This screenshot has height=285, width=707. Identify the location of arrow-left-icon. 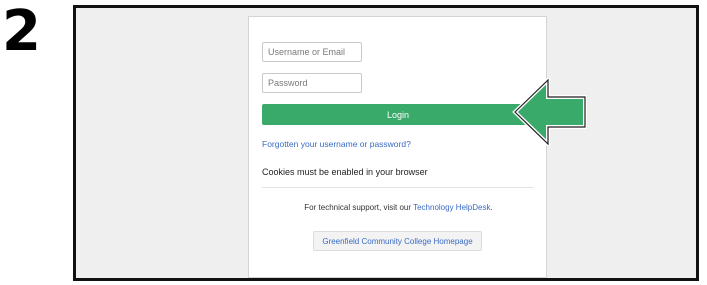
(549, 112).